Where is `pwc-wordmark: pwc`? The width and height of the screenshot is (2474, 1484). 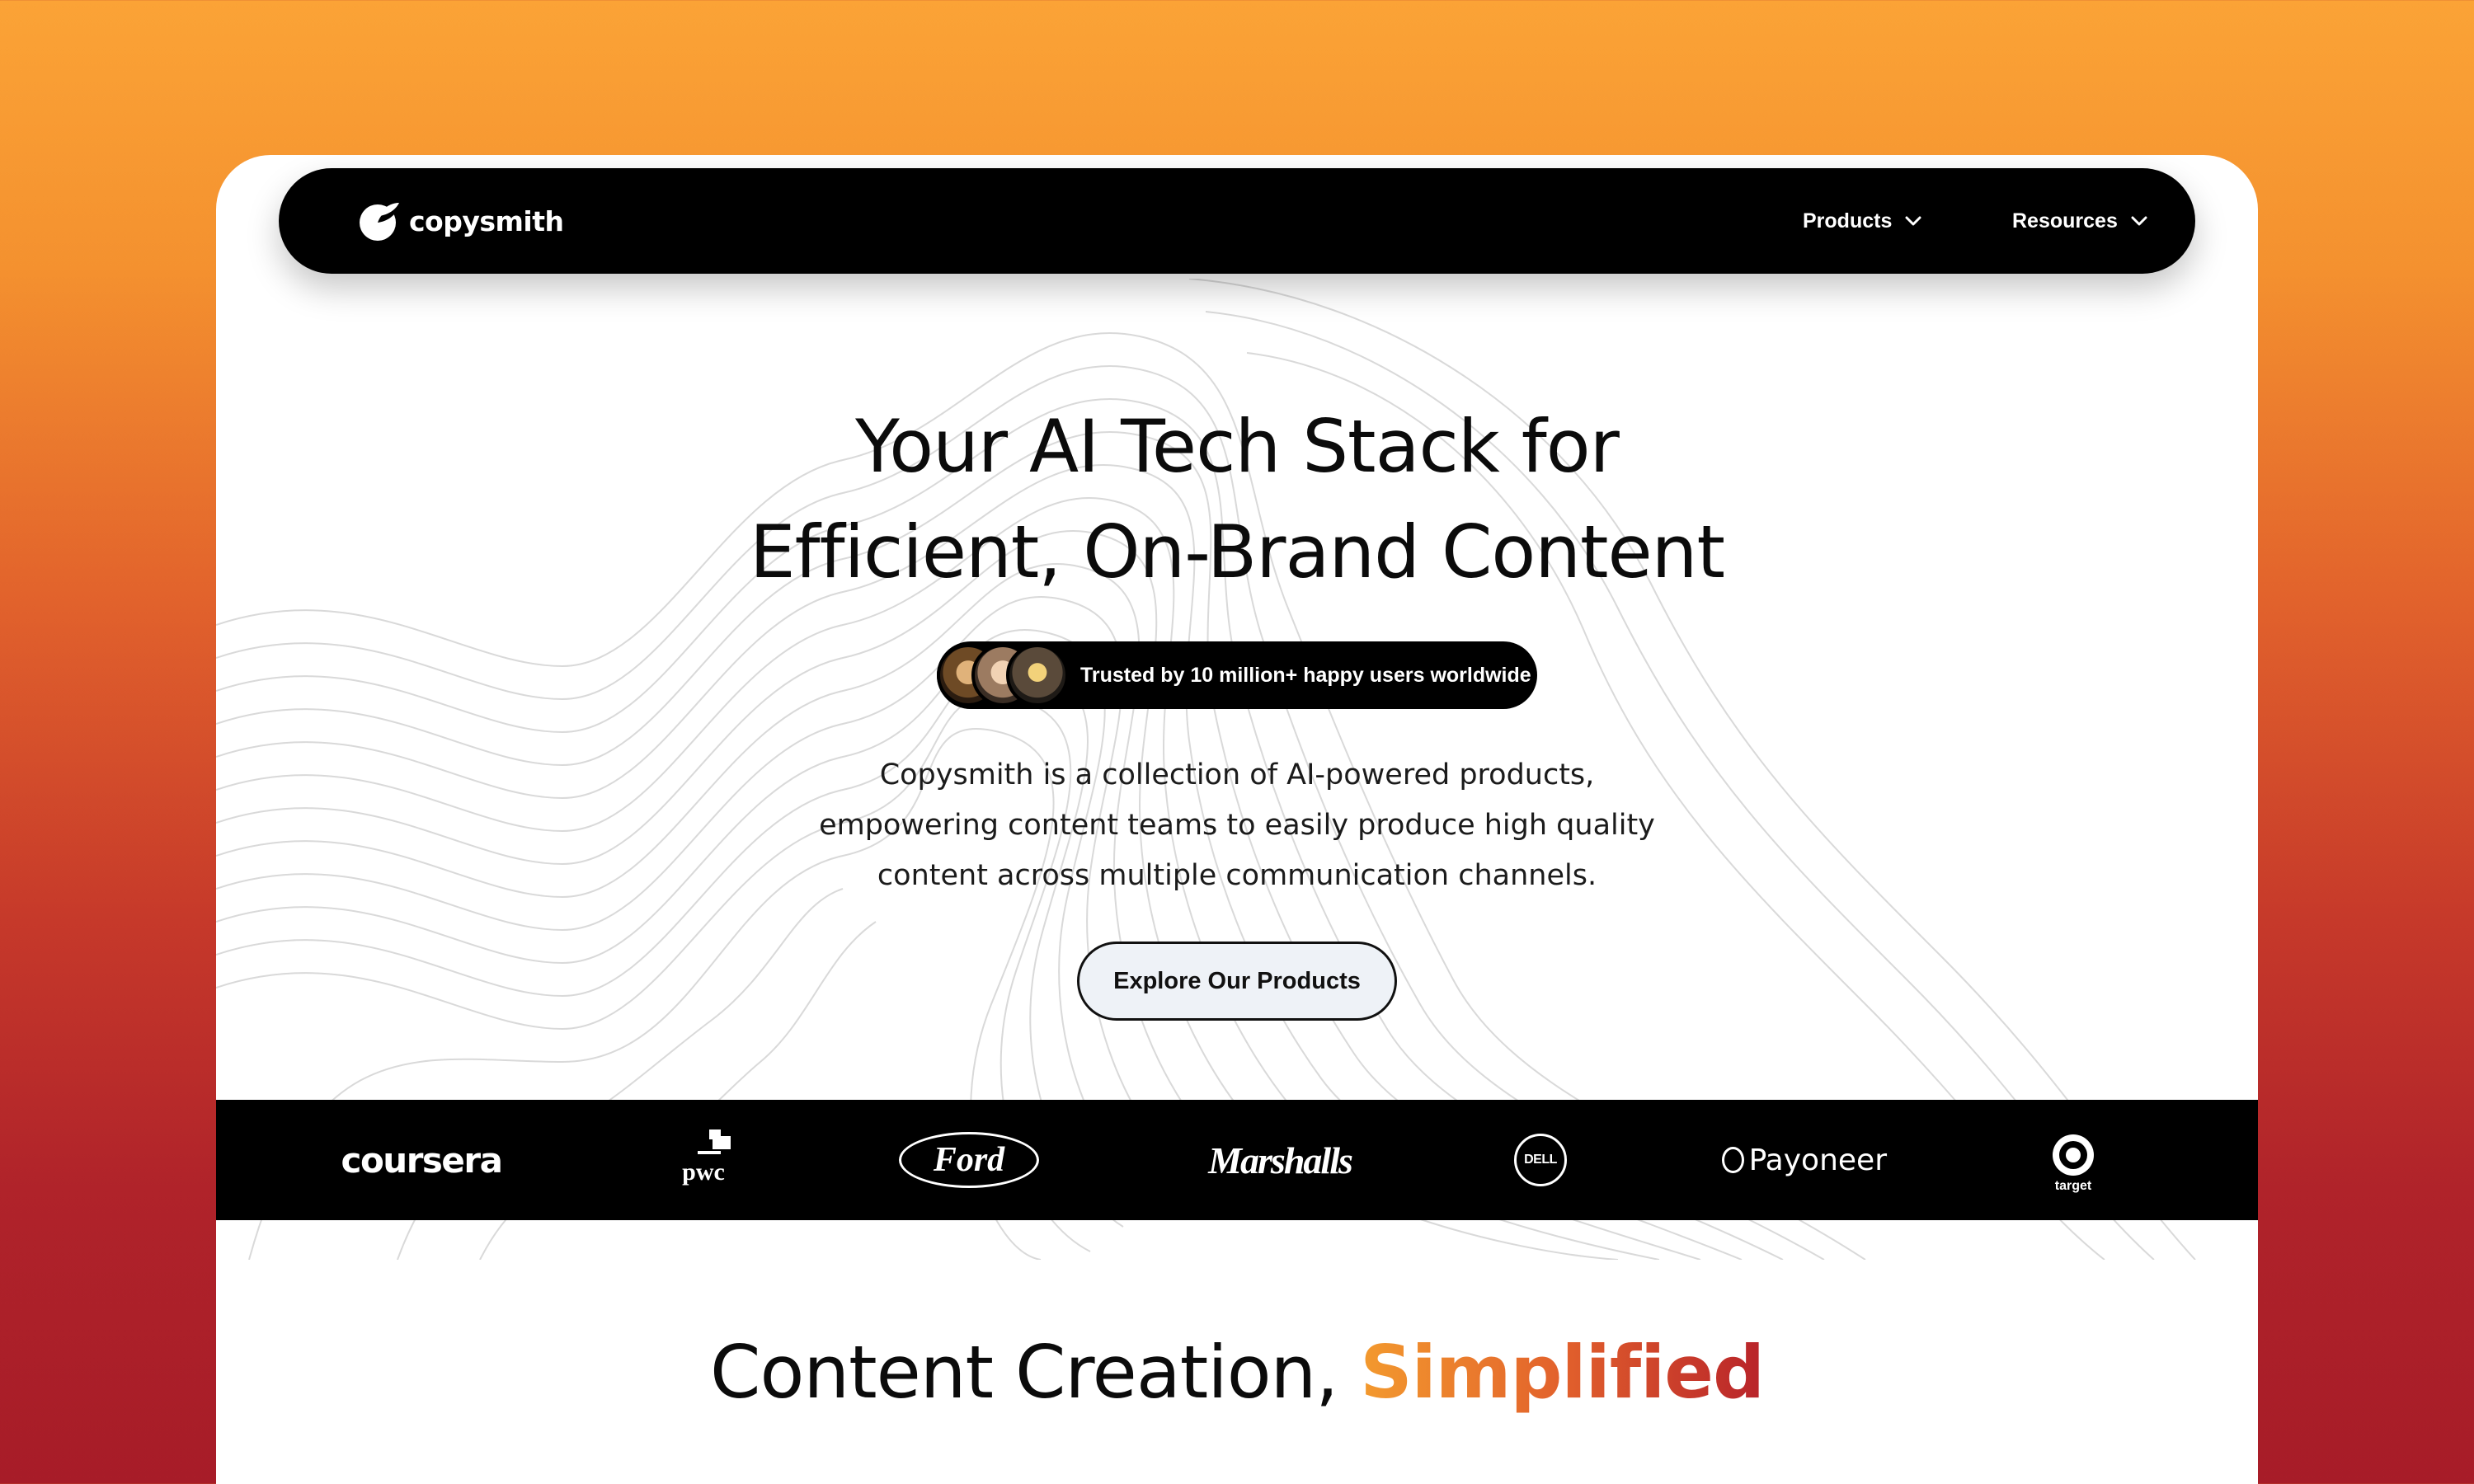 pwc-wordmark: pwc is located at coordinates (703, 1172).